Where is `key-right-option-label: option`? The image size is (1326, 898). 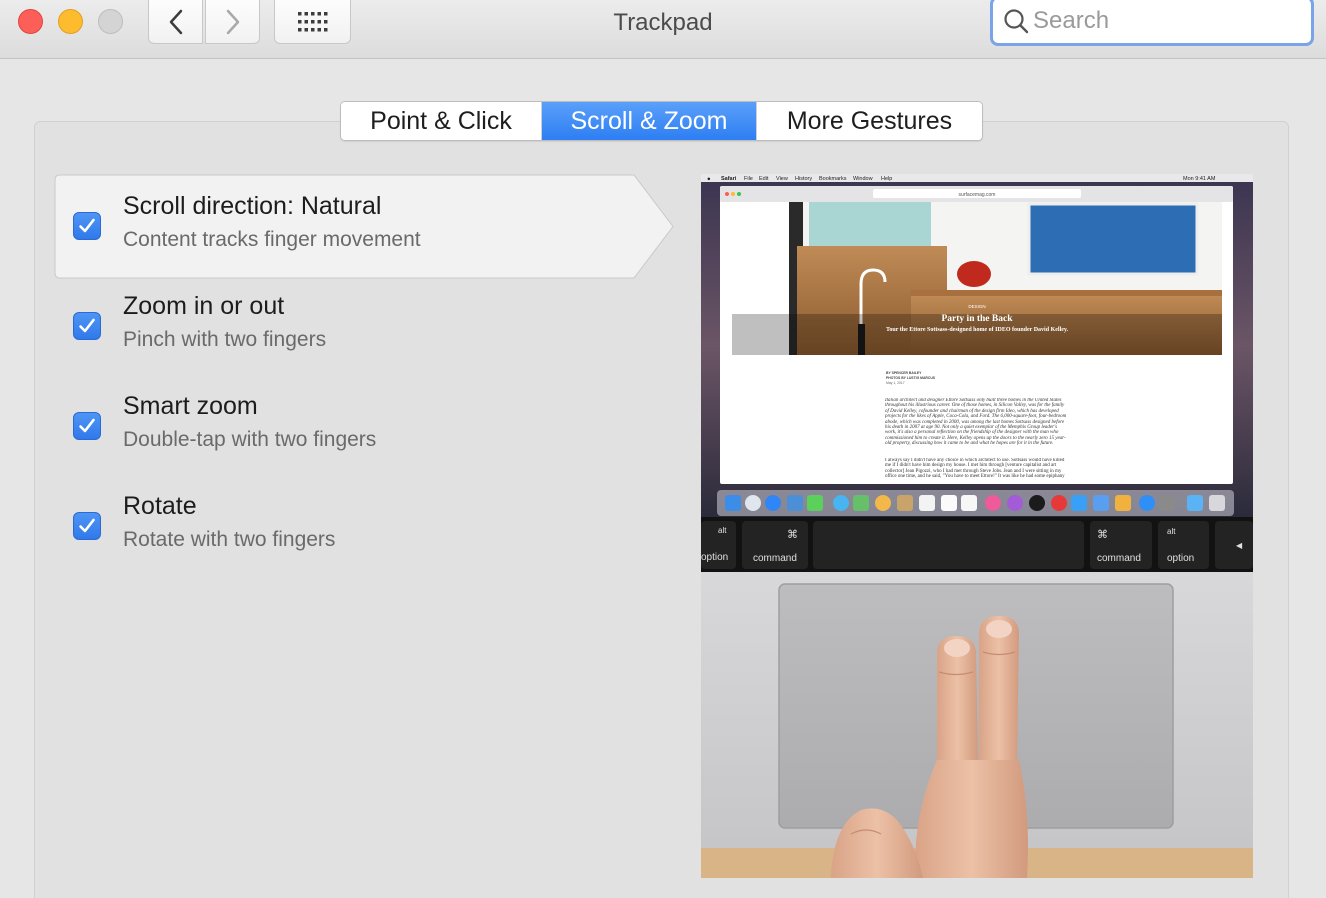 key-right-option-label: option is located at coordinates (1180, 558).